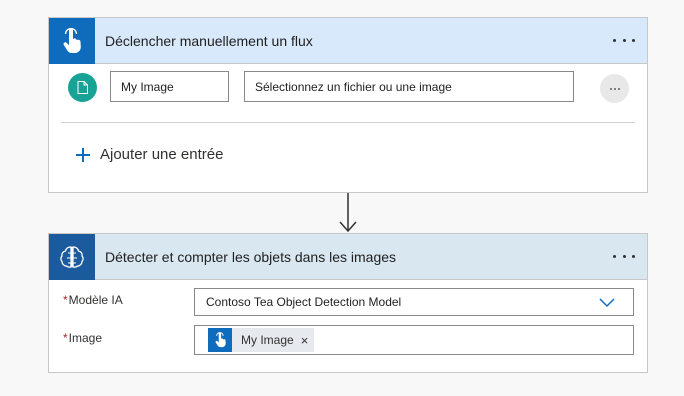 This screenshot has height=396, width=684. What do you see at coordinates (169, 86) in the screenshot?
I see `input-name-field: My Image` at bounding box center [169, 86].